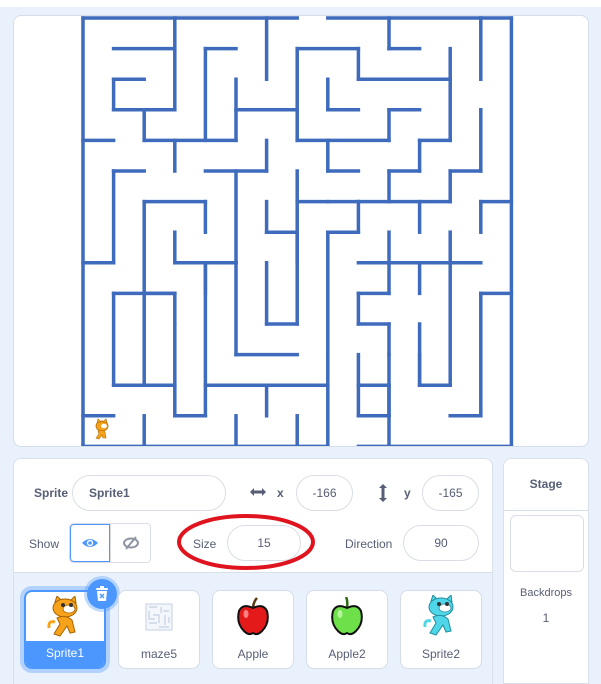  I want to click on sprite-tile-label: Apple2, so click(347, 654).